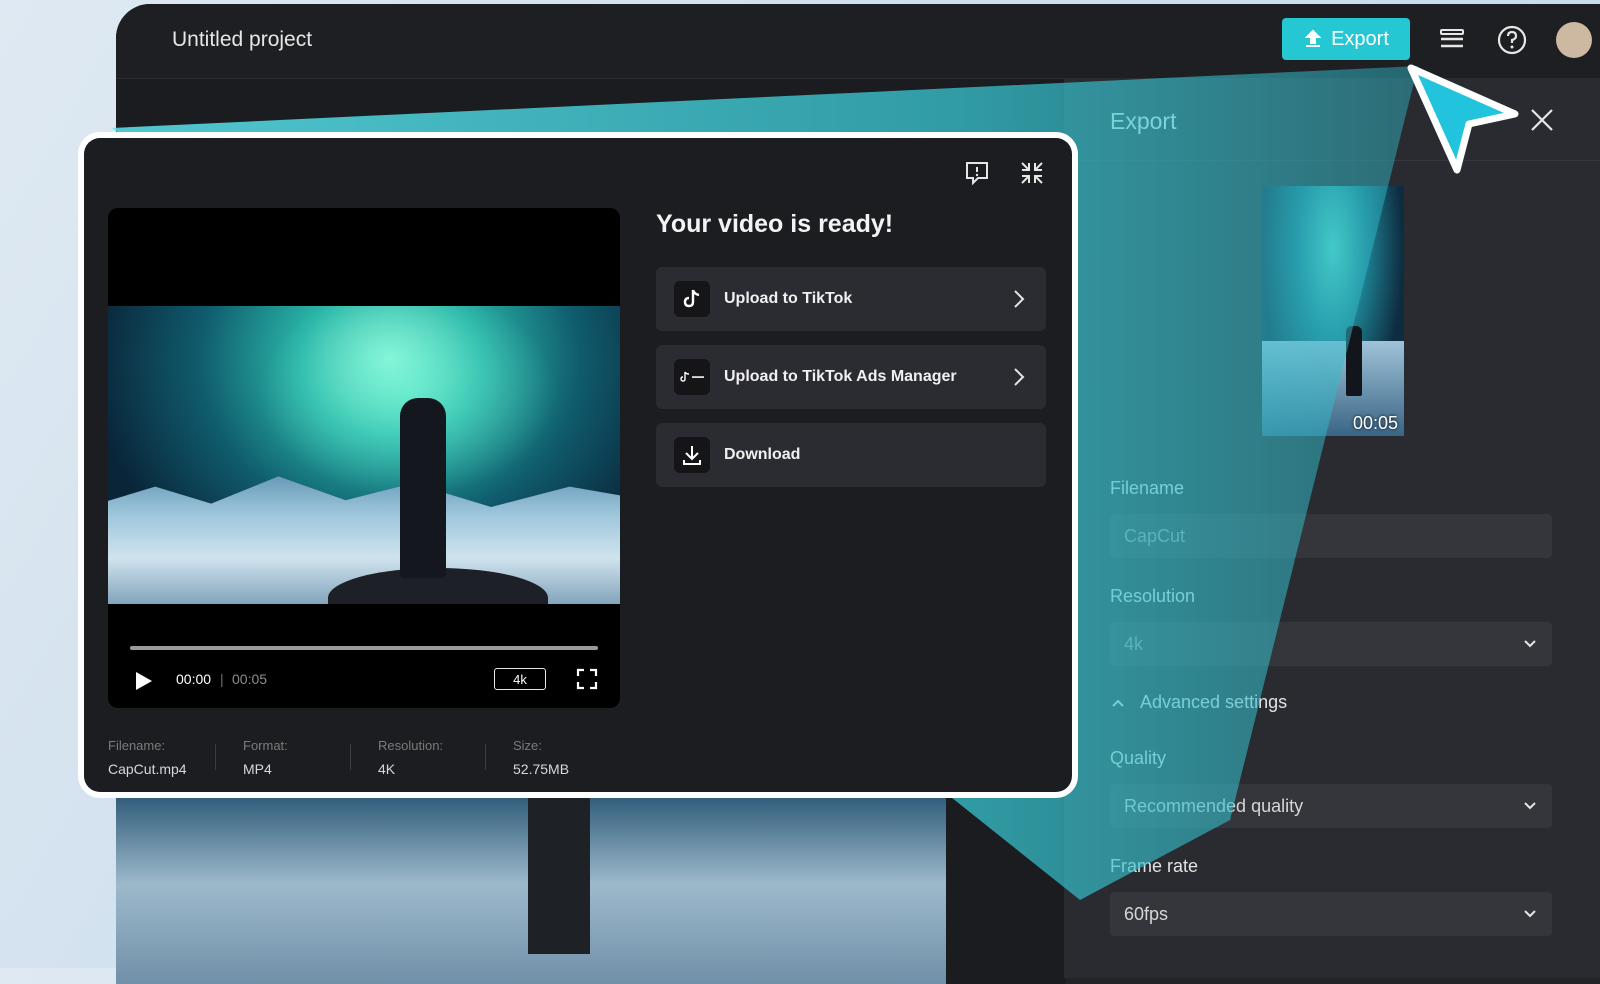 The height and width of the screenshot is (984, 1600). Describe the element at coordinates (147, 769) in the screenshot. I see `meta-value: CapCut.mp4` at that location.